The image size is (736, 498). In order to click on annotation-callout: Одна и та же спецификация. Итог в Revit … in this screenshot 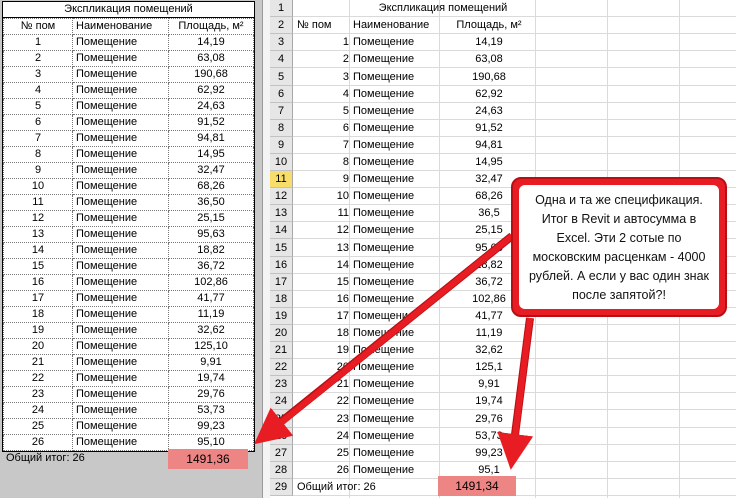, I will do `click(619, 247)`.